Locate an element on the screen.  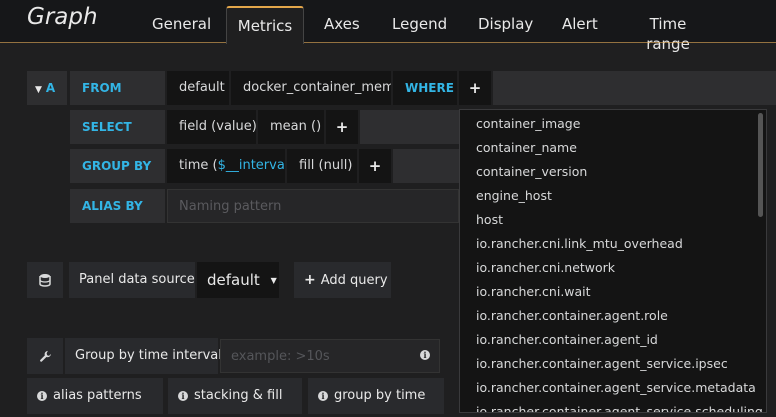
select-keyword: SELECT is located at coordinates (117, 127).